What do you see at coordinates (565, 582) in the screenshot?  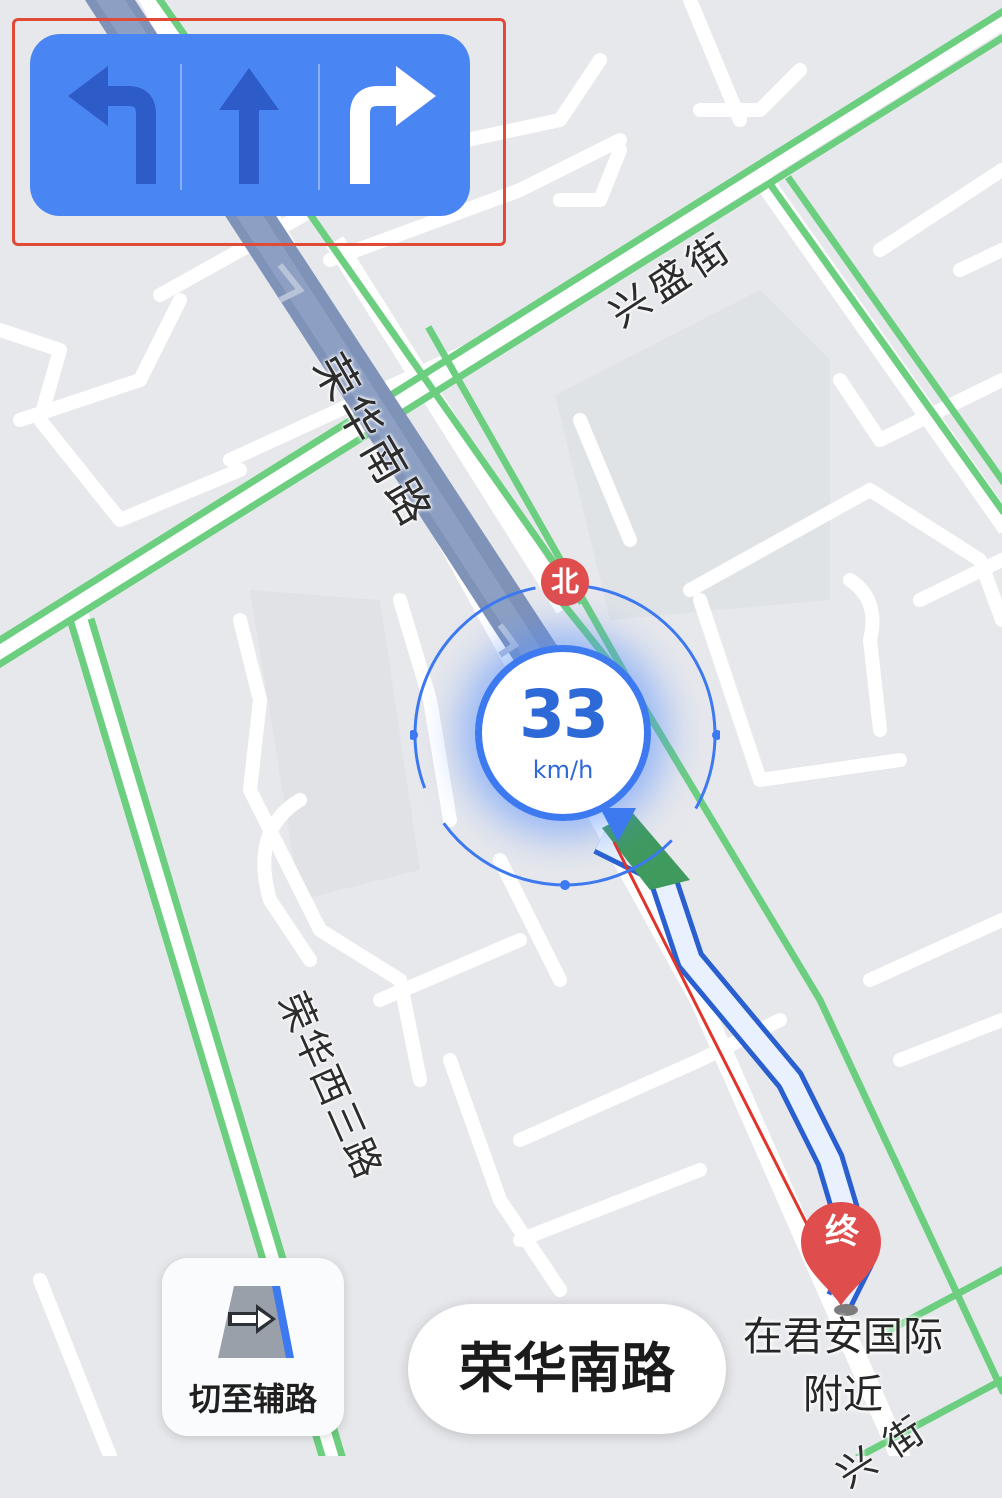 I see `north-indicator: 北` at bounding box center [565, 582].